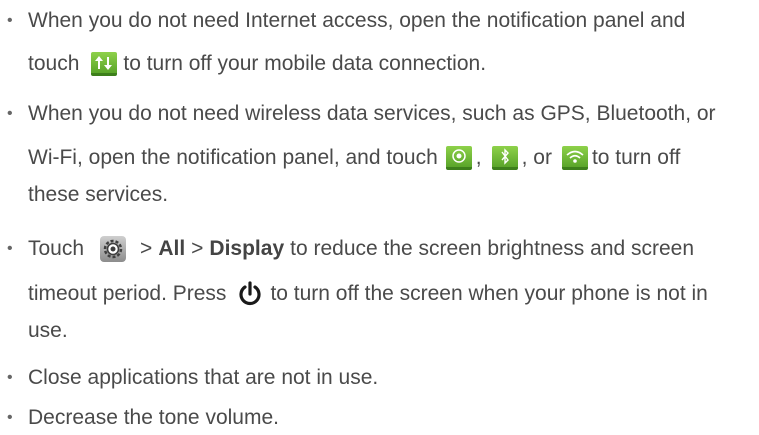  Describe the element at coordinates (458, 158) in the screenshot. I see `gps-icon` at that location.